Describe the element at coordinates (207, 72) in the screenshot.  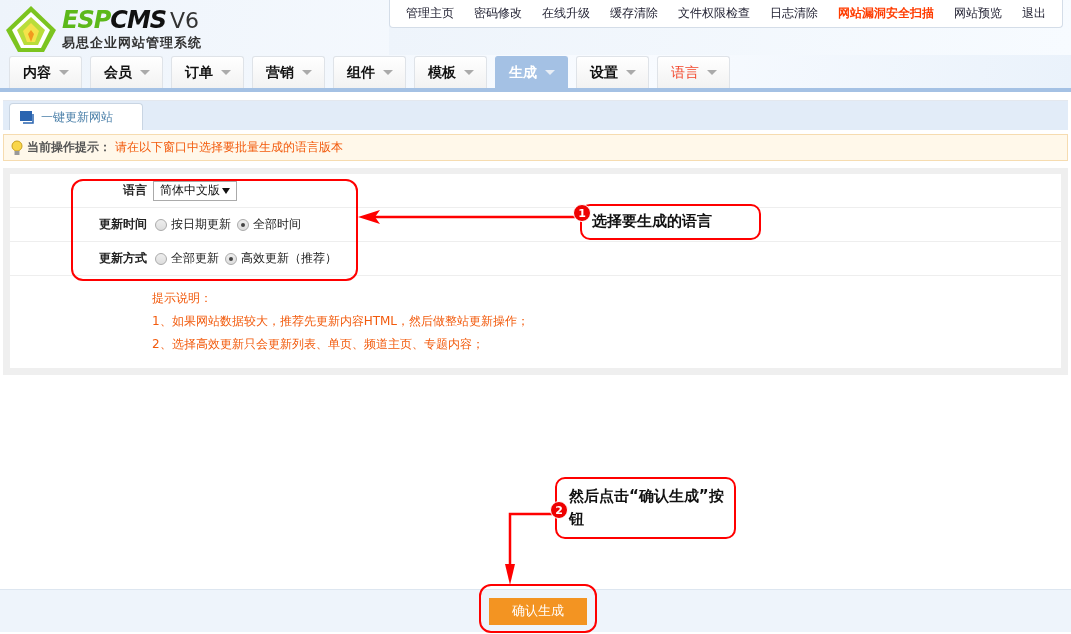
I see `nav-tab: 订单` at that location.